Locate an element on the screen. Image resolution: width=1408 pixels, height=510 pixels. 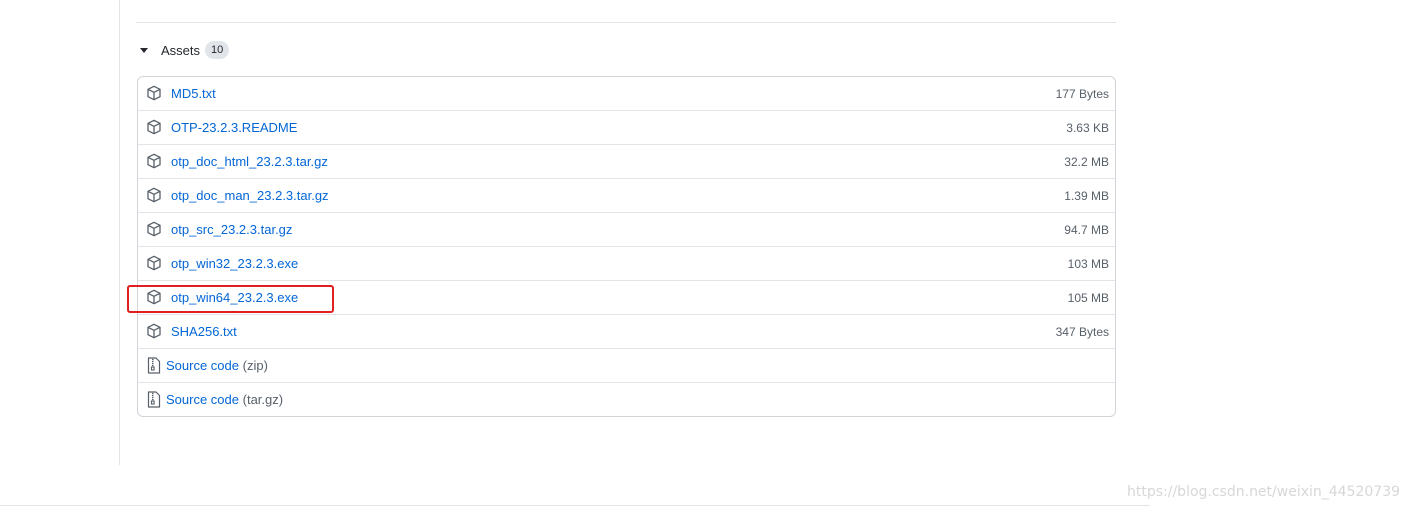
asset-row: otp_win32_23.2.3.exe 103 MB is located at coordinates (626, 263).